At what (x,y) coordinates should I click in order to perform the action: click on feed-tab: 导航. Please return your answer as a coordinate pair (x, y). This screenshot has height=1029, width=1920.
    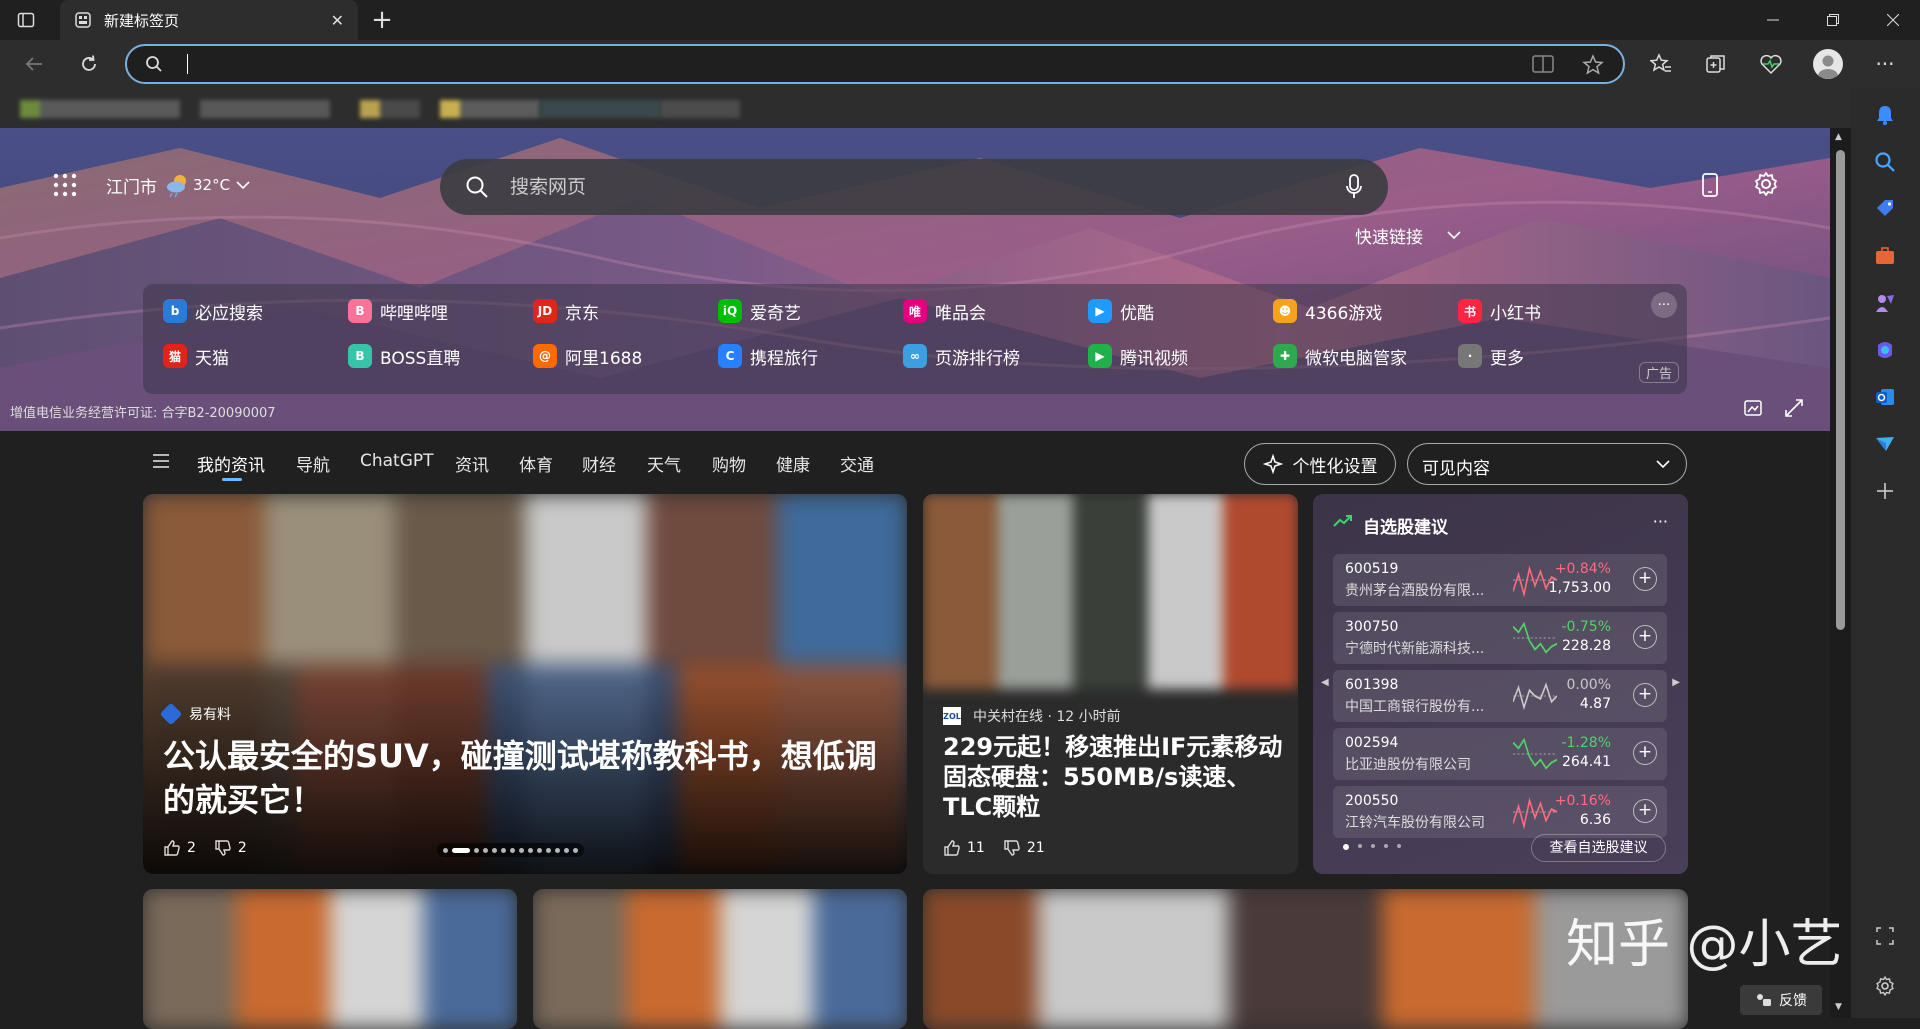
    Looking at the image, I should click on (313, 463).